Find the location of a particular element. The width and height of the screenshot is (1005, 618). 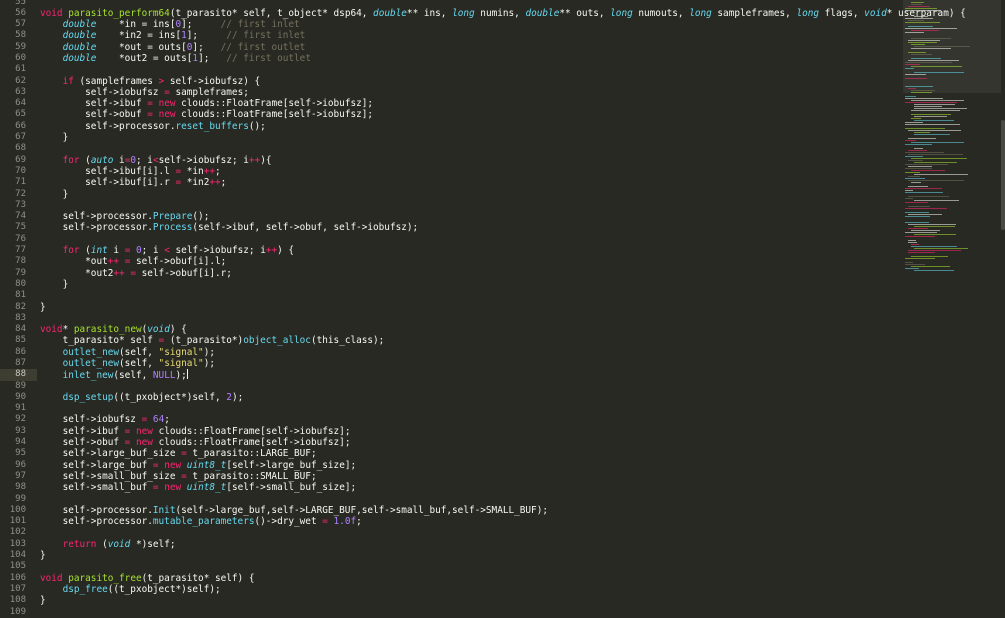

code-line: 72 } is located at coordinates (450, 194).